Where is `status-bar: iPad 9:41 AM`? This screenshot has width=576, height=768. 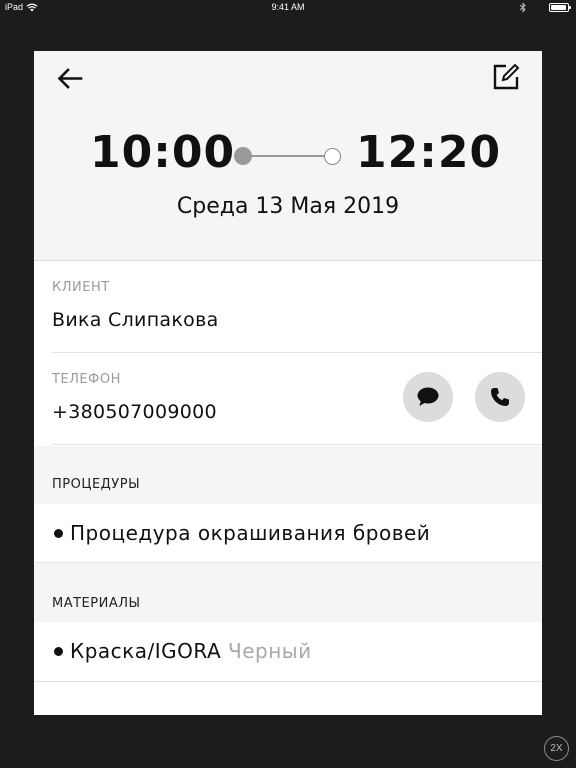
status-bar: iPad 9:41 AM is located at coordinates (288, 8).